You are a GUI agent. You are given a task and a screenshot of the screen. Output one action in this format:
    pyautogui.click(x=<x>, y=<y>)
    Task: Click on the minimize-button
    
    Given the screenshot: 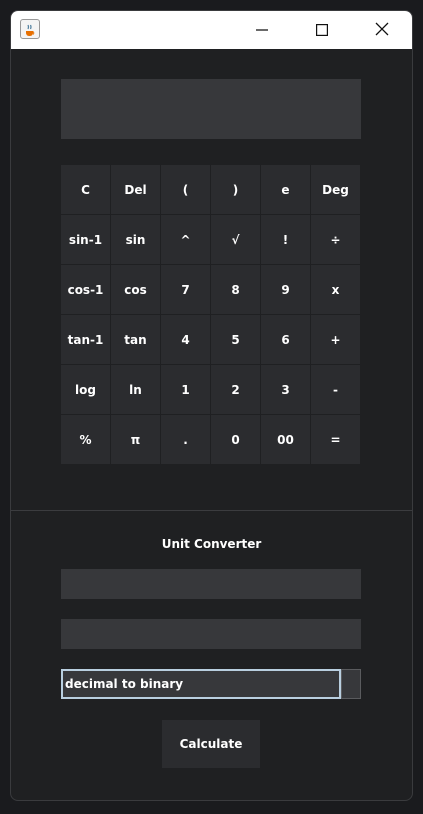 What is the action you would take?
    pyautogui.click(x=262, y=30)
    